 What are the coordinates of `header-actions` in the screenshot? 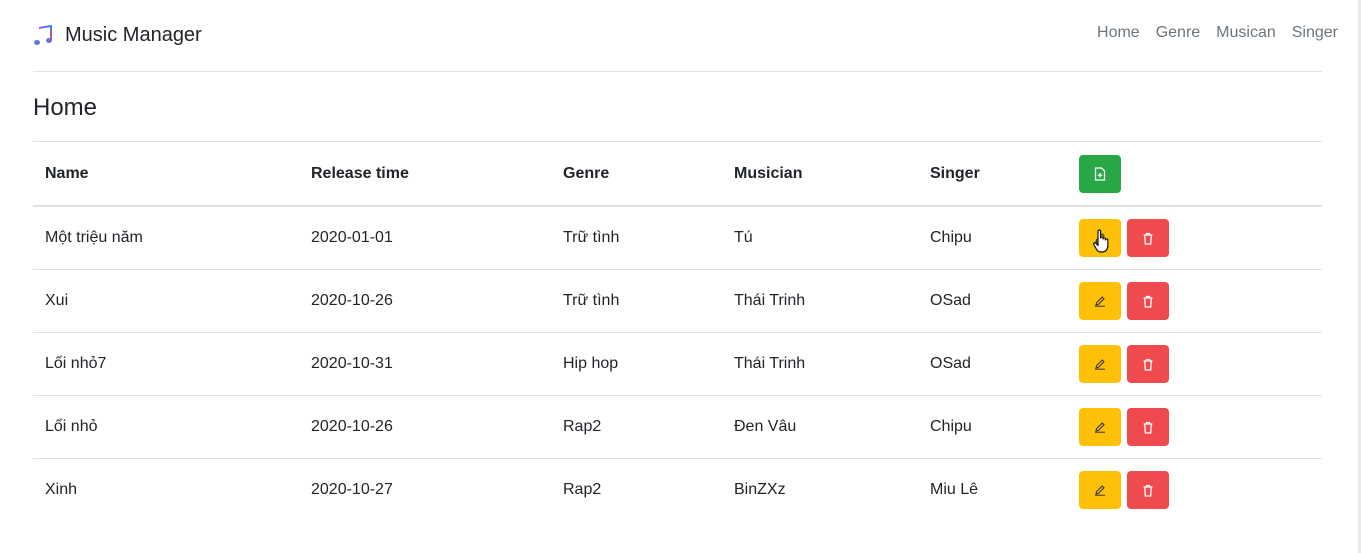 It's located at (1197, 174).